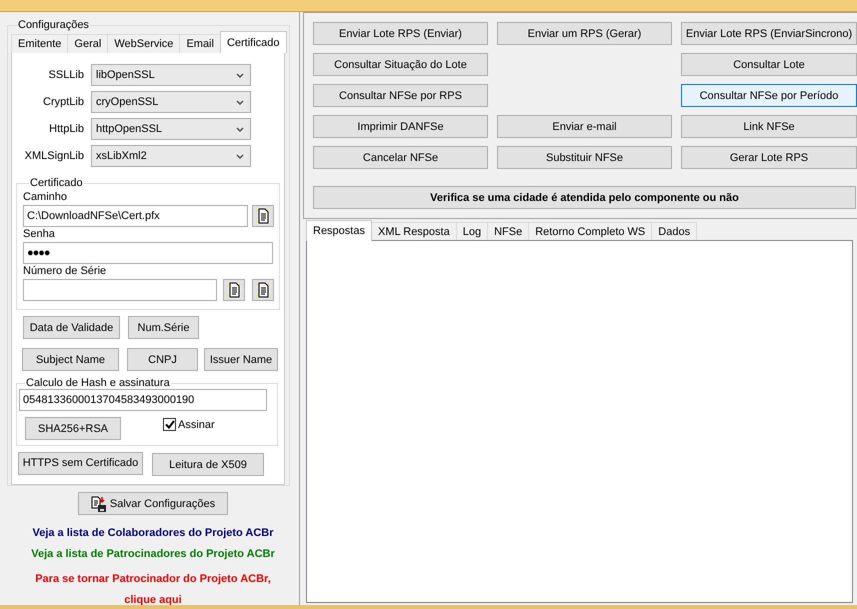 The width and height of the screenshot is (857, 609). I want to click on action-button: Issuer Name, so click(241, 359).